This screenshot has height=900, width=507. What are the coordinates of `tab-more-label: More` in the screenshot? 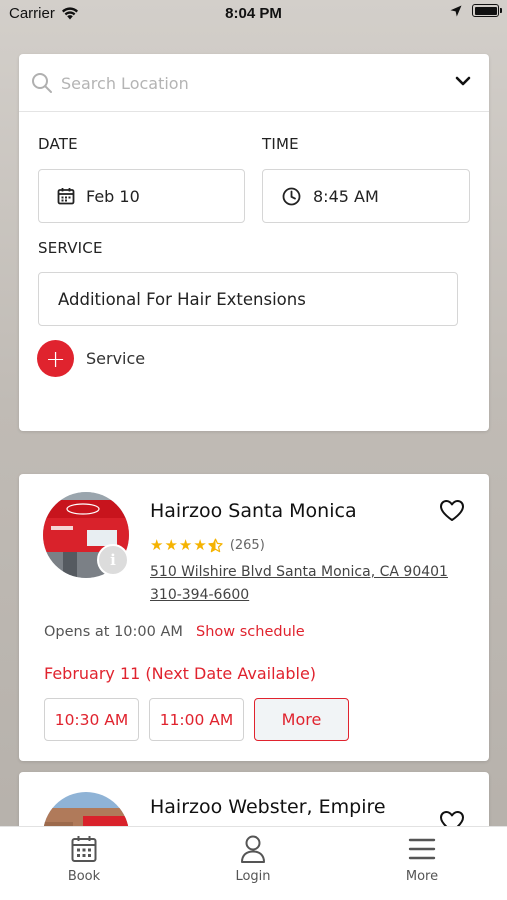 It's located at (422, 876).